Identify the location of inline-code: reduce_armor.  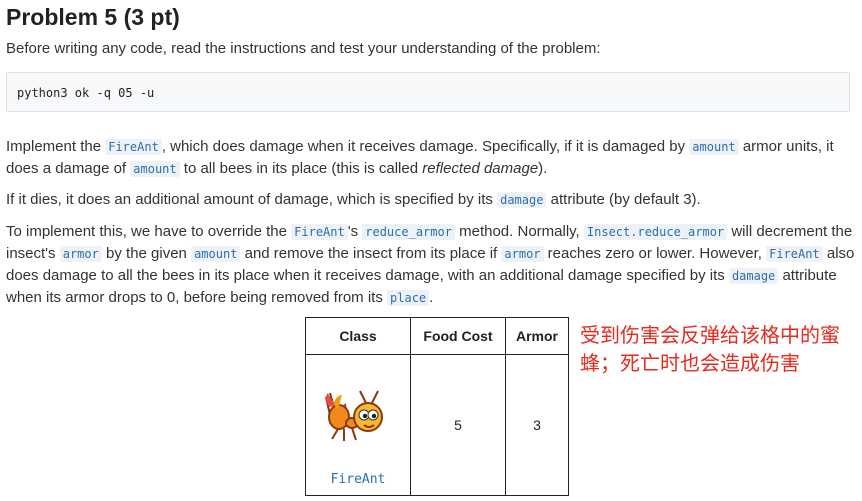
(408, 232).